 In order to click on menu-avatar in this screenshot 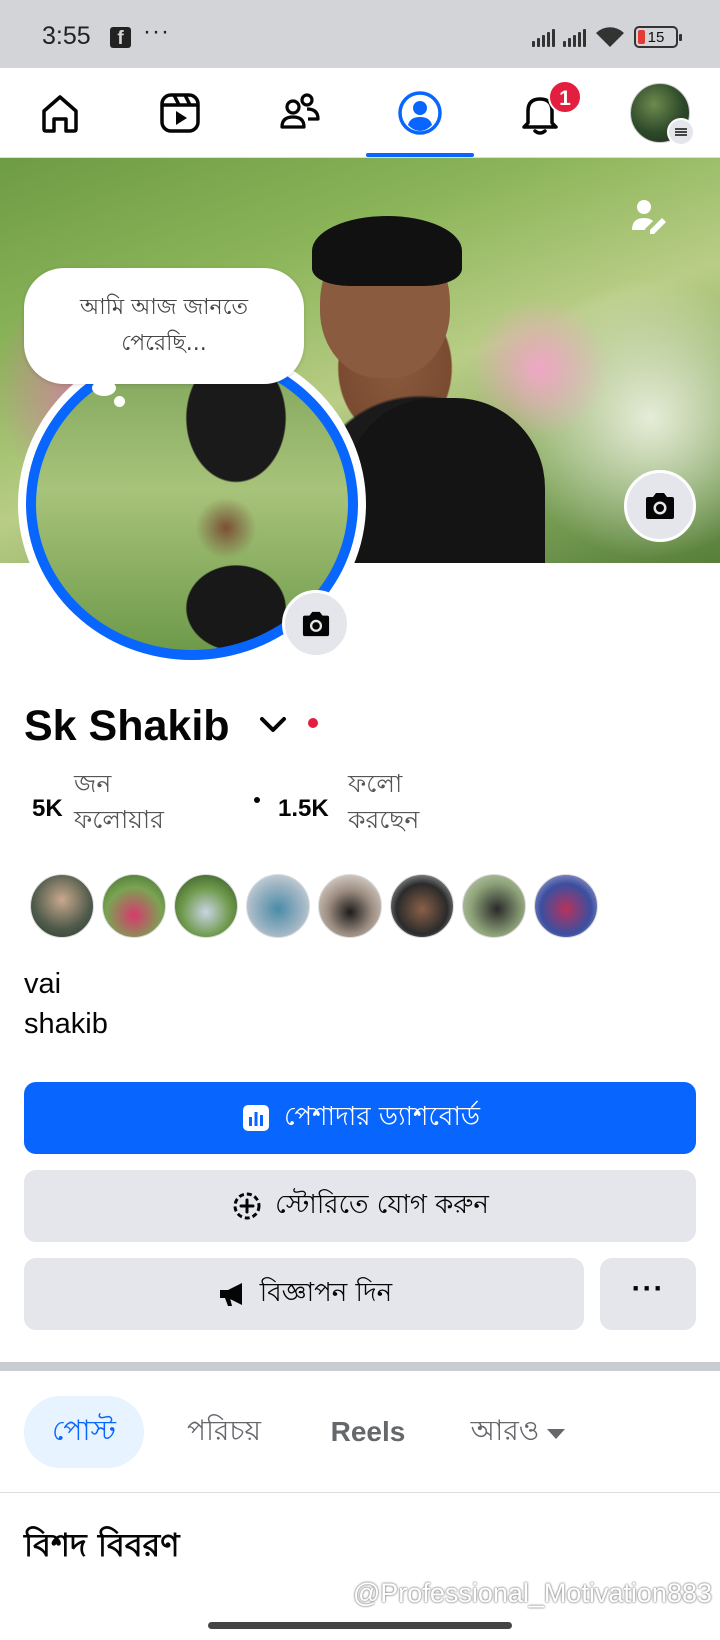, I will do `click(662, 114)`.